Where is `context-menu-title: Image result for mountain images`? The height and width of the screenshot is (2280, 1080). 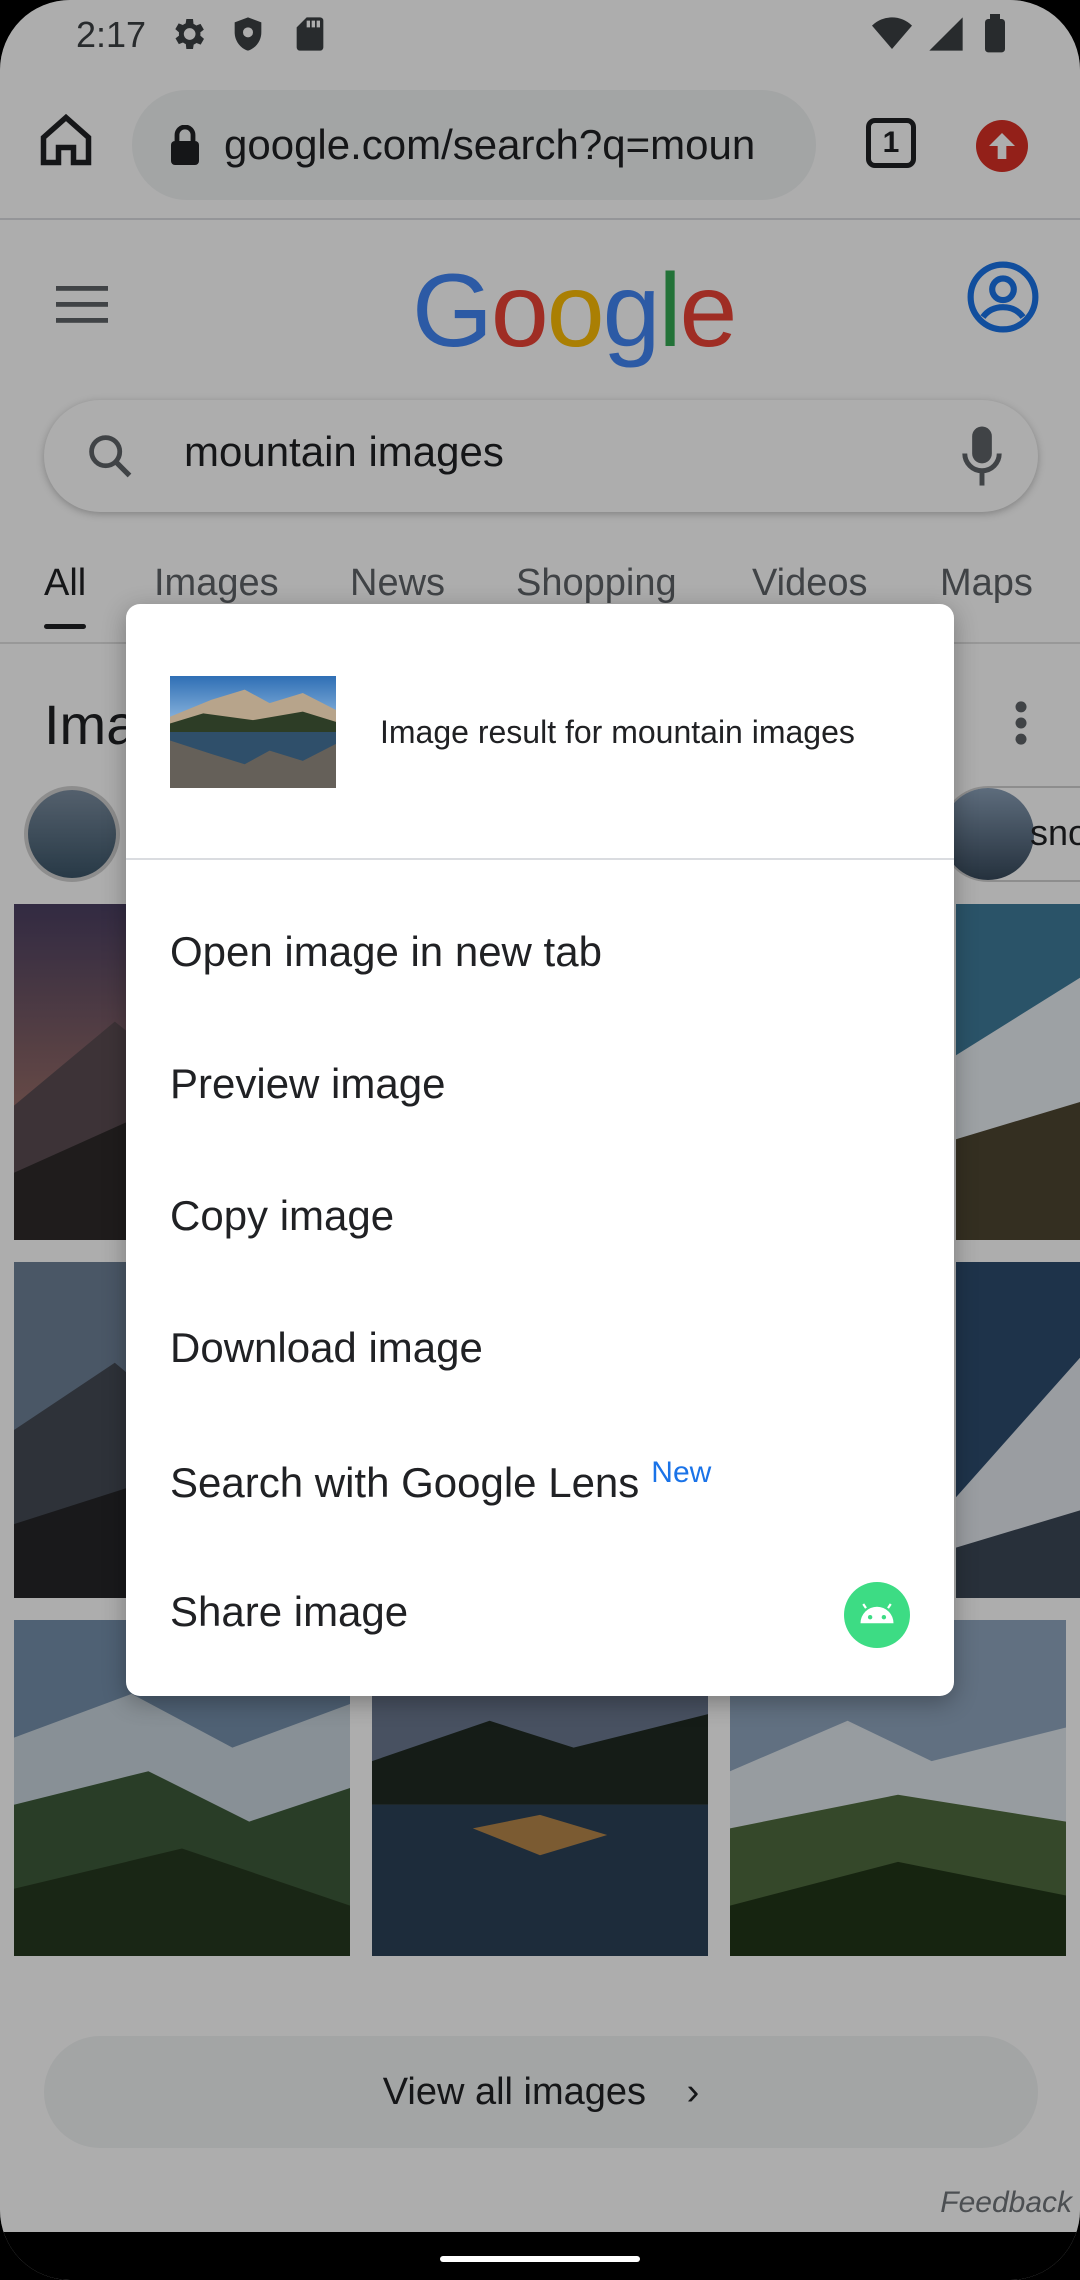
context-menu-title: Image result for mountain images is located at coordinates (617, 732).